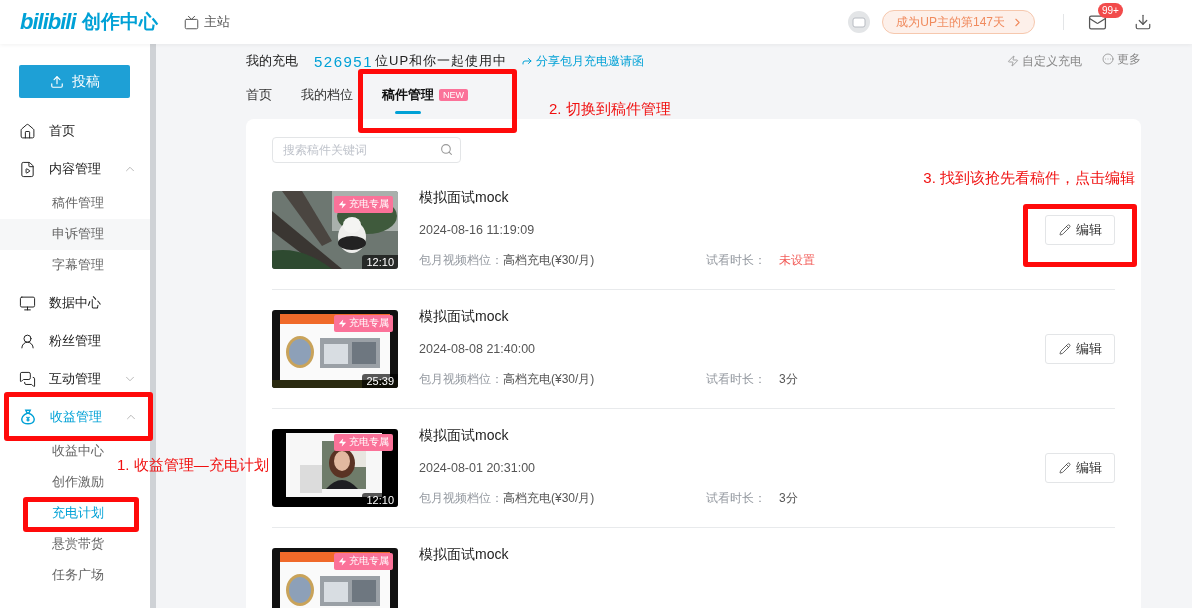 The height and width of the screenshot is (608, 1192). Describe the element at coordinates (366, 150) in the screenshot. I see `search-field: 搜索稿件关键词` at that location.